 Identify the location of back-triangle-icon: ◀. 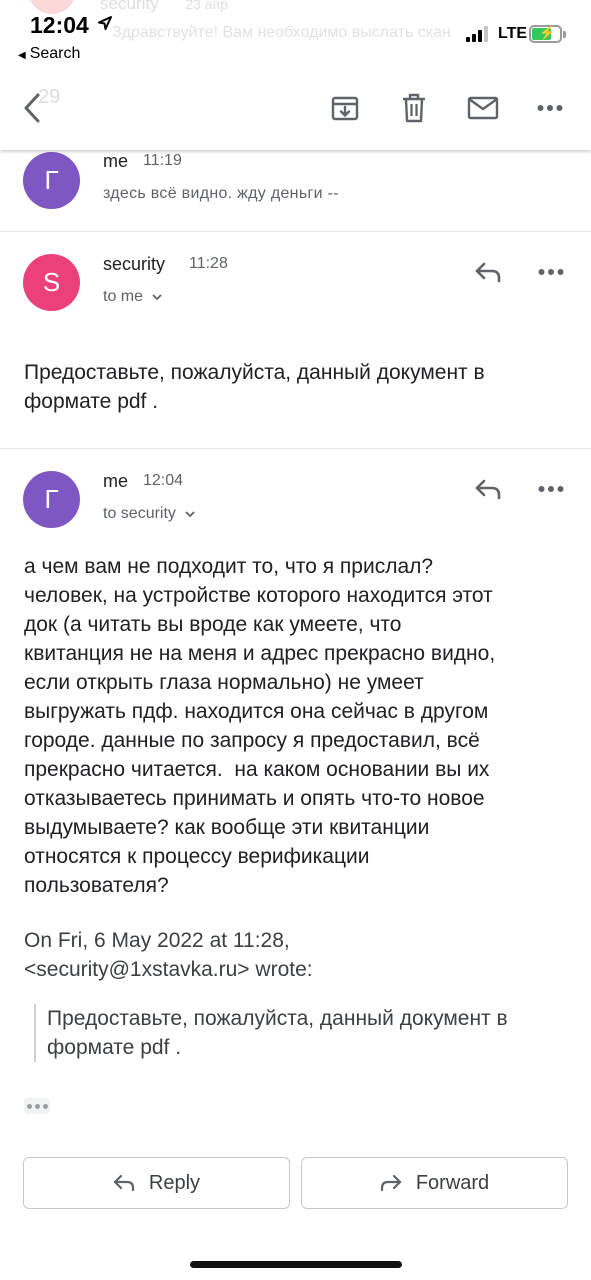
(22, 55).